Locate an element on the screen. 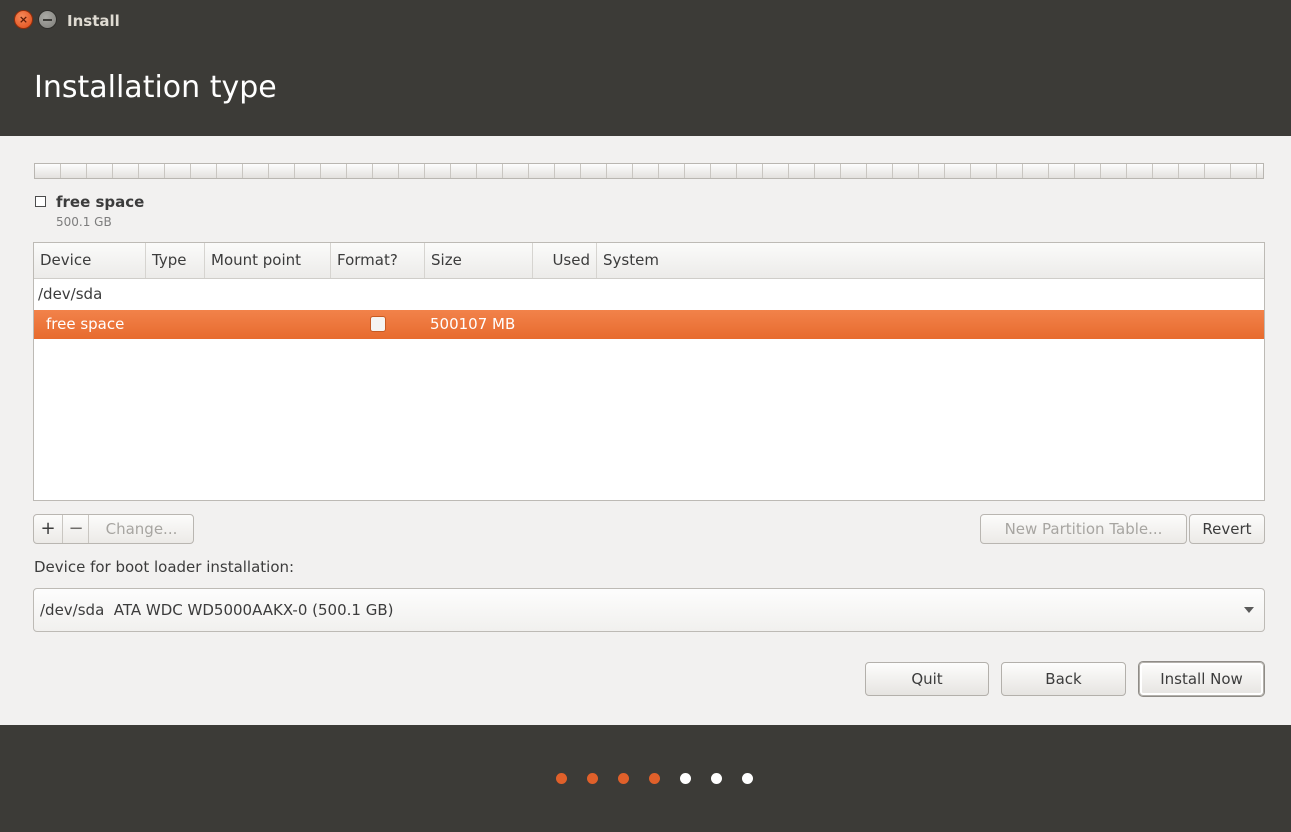 The image size is (1291, 832). dropdown-arrow-icon is located at coordinates (1249, 610).